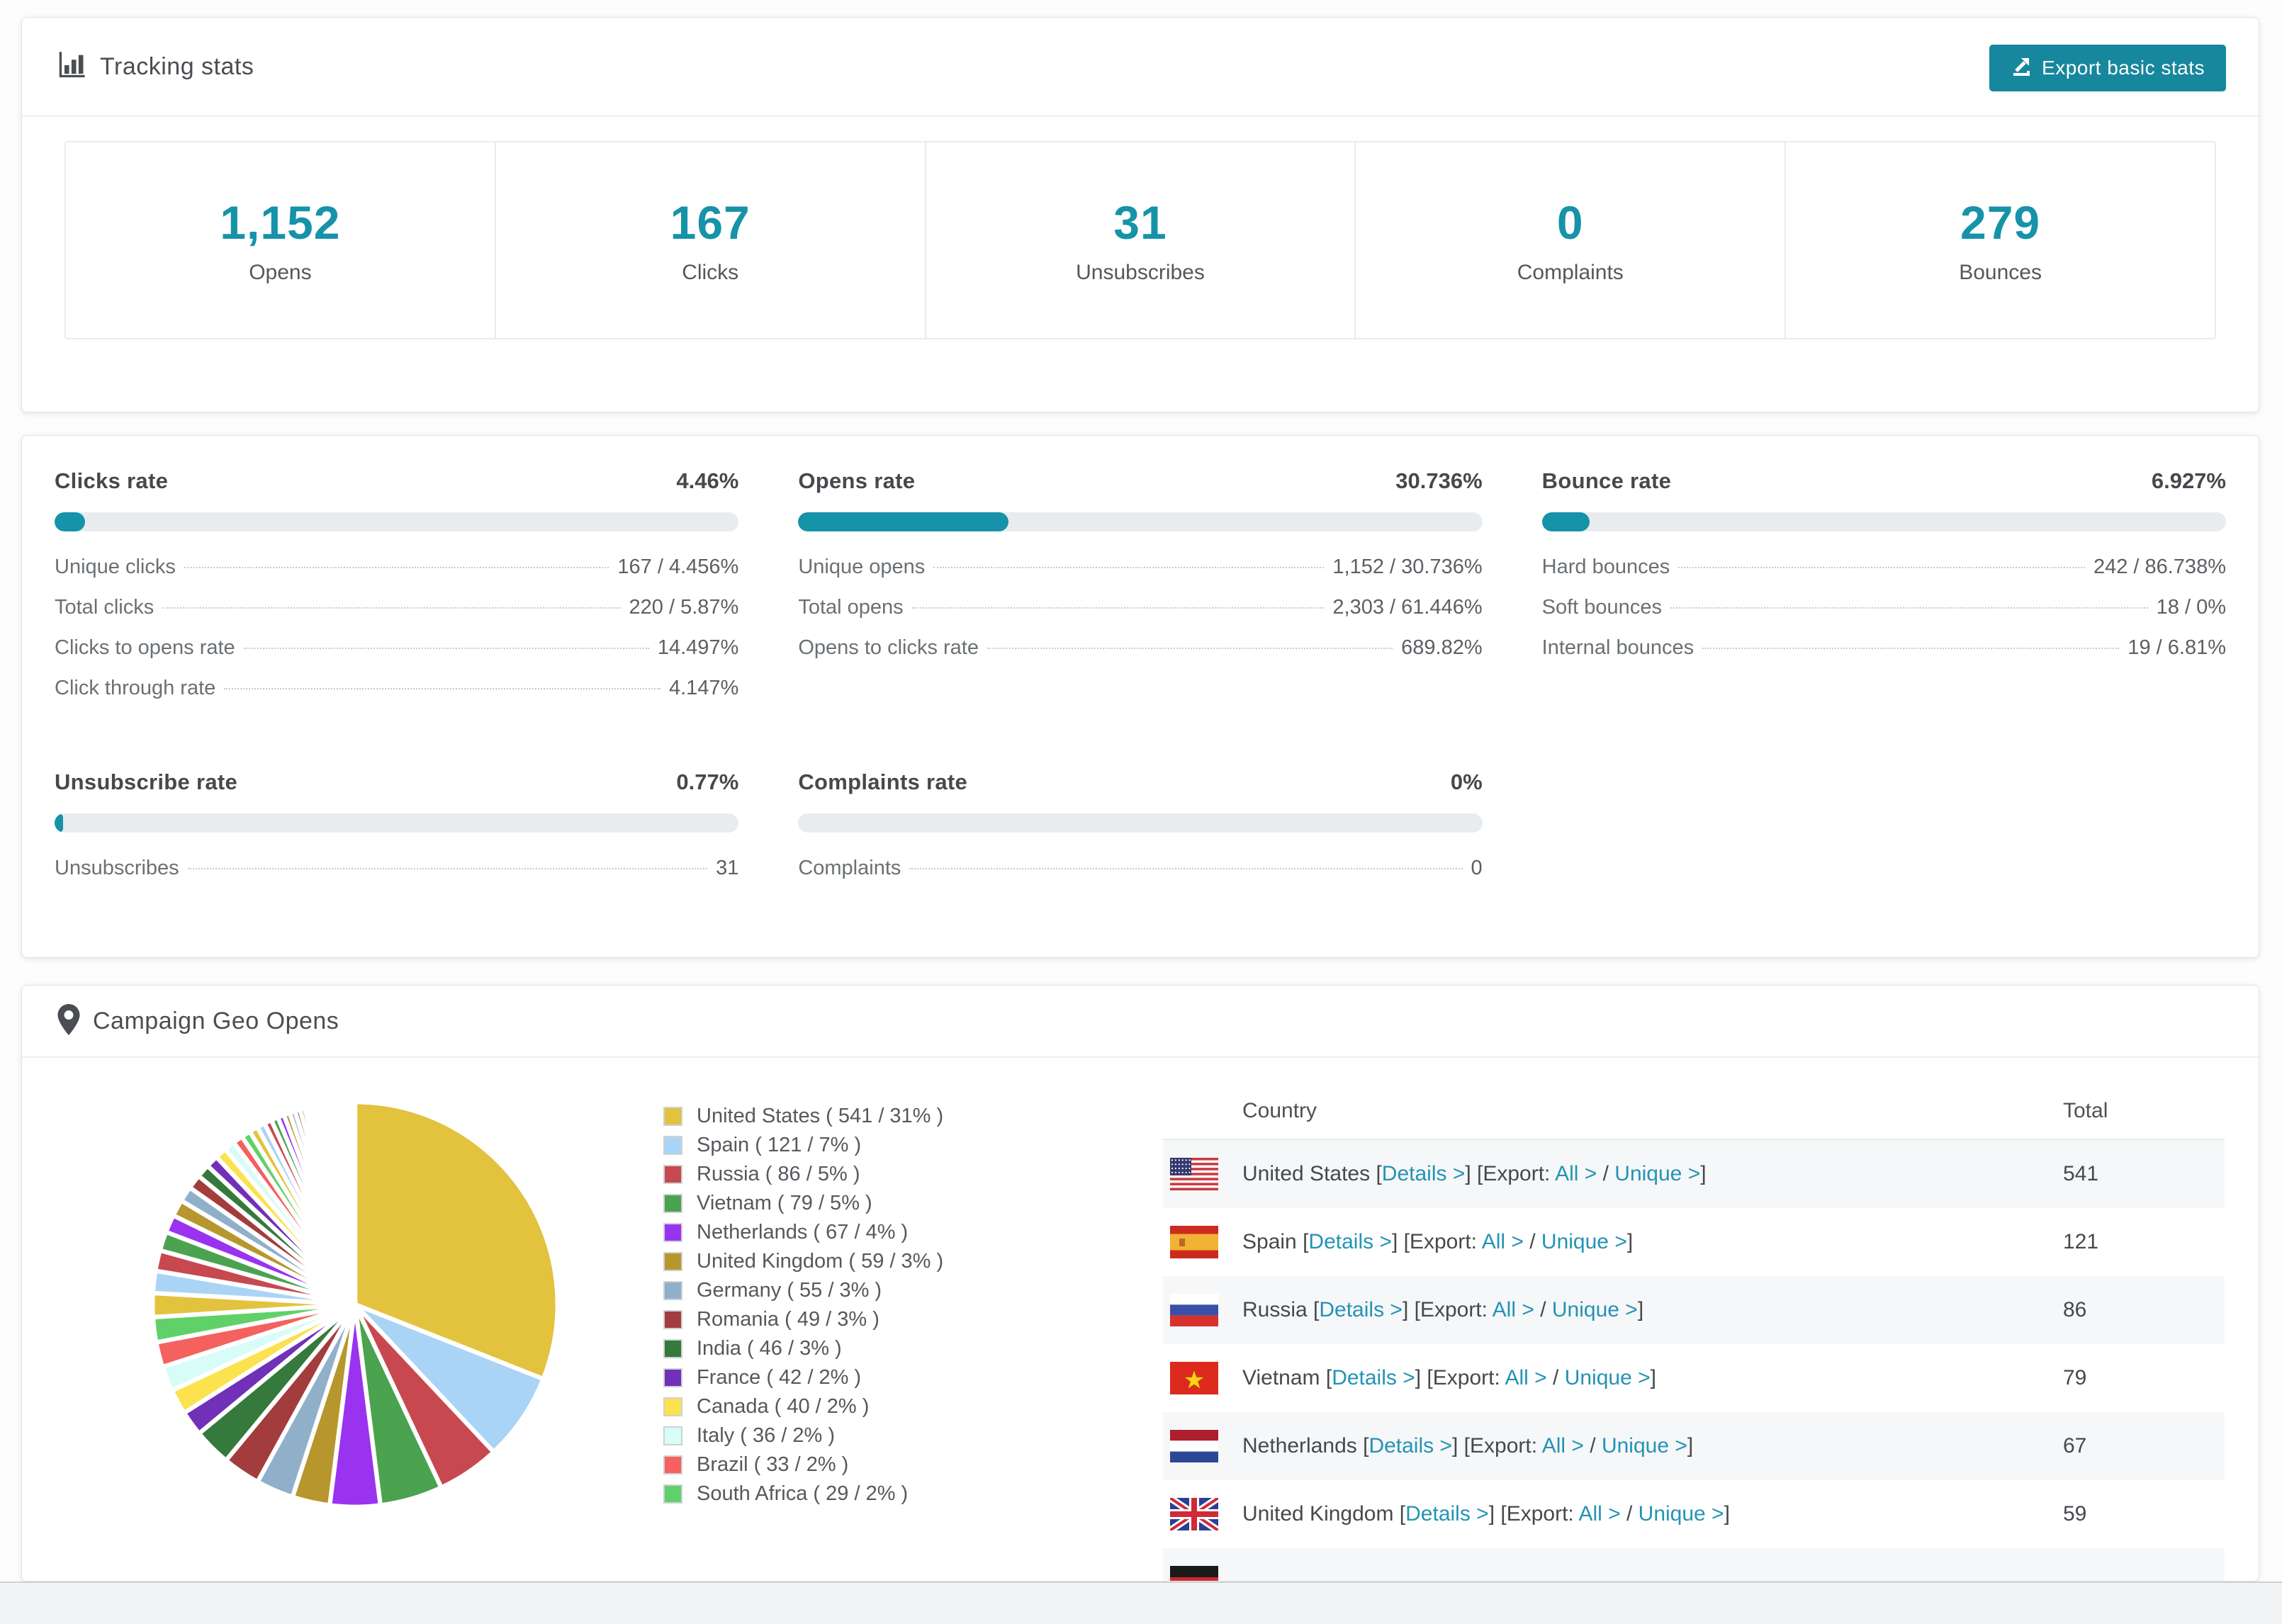 The image size is (2282, 1624). What do you see at coordinates (1565, 521) in the screenshot?
I see `progress-bar-fill` at bounding box center [1565, 521].